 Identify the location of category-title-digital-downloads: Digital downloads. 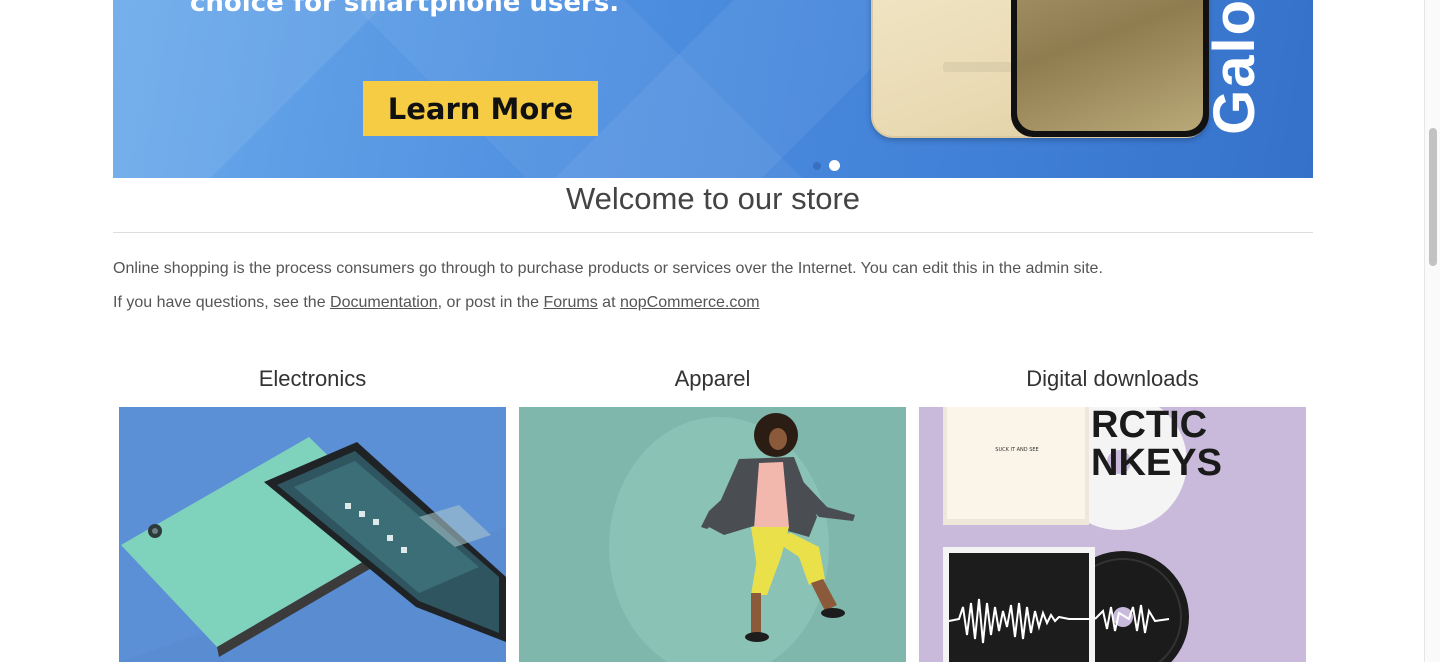
(1112, 380).